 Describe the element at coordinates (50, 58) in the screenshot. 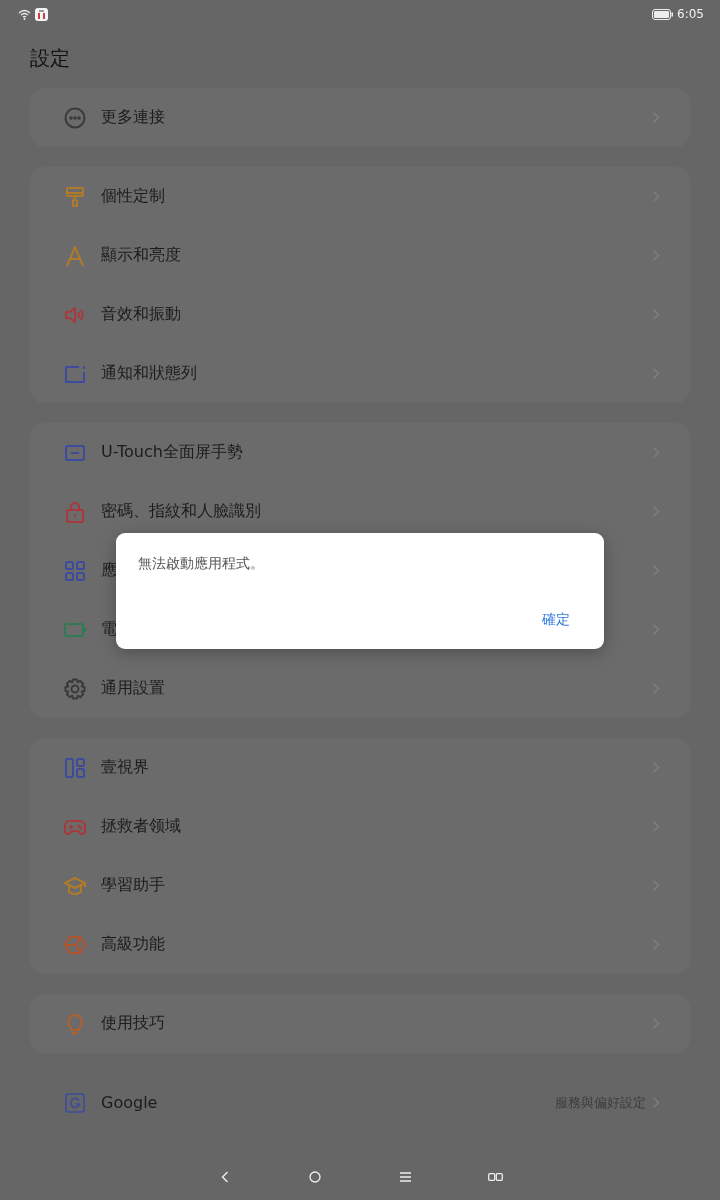

I see `page-title: 設定` at that location.